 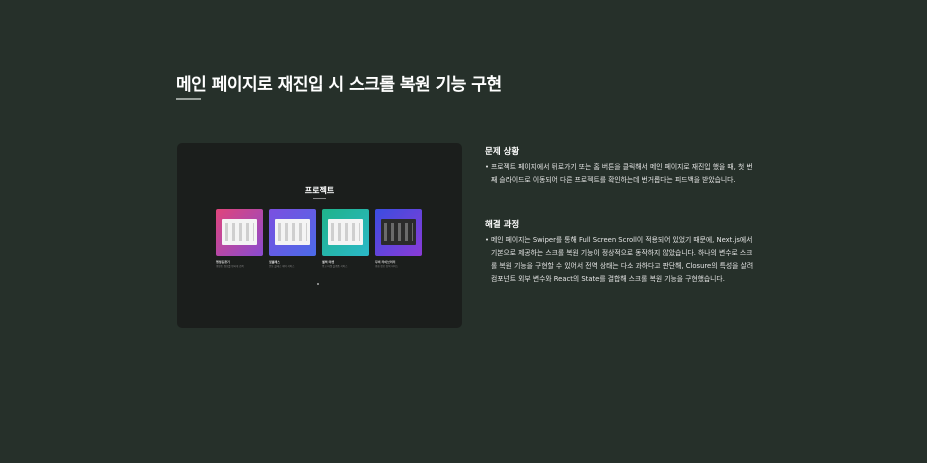 What do you see at coordinates (328, 262) in the screenshot?
I see `project-card-name: 셀렉 마켓` at bounding box center [328, 262].